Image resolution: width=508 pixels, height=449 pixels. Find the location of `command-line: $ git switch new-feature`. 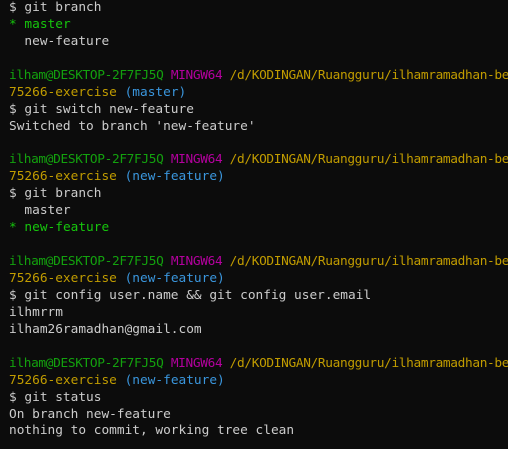

command-line: $ git switch new-feature is located at coordinates (101, 109).